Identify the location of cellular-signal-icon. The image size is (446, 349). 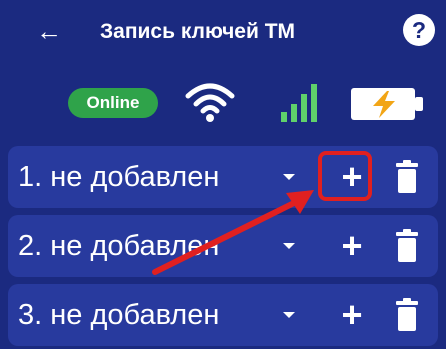
(299, 103).